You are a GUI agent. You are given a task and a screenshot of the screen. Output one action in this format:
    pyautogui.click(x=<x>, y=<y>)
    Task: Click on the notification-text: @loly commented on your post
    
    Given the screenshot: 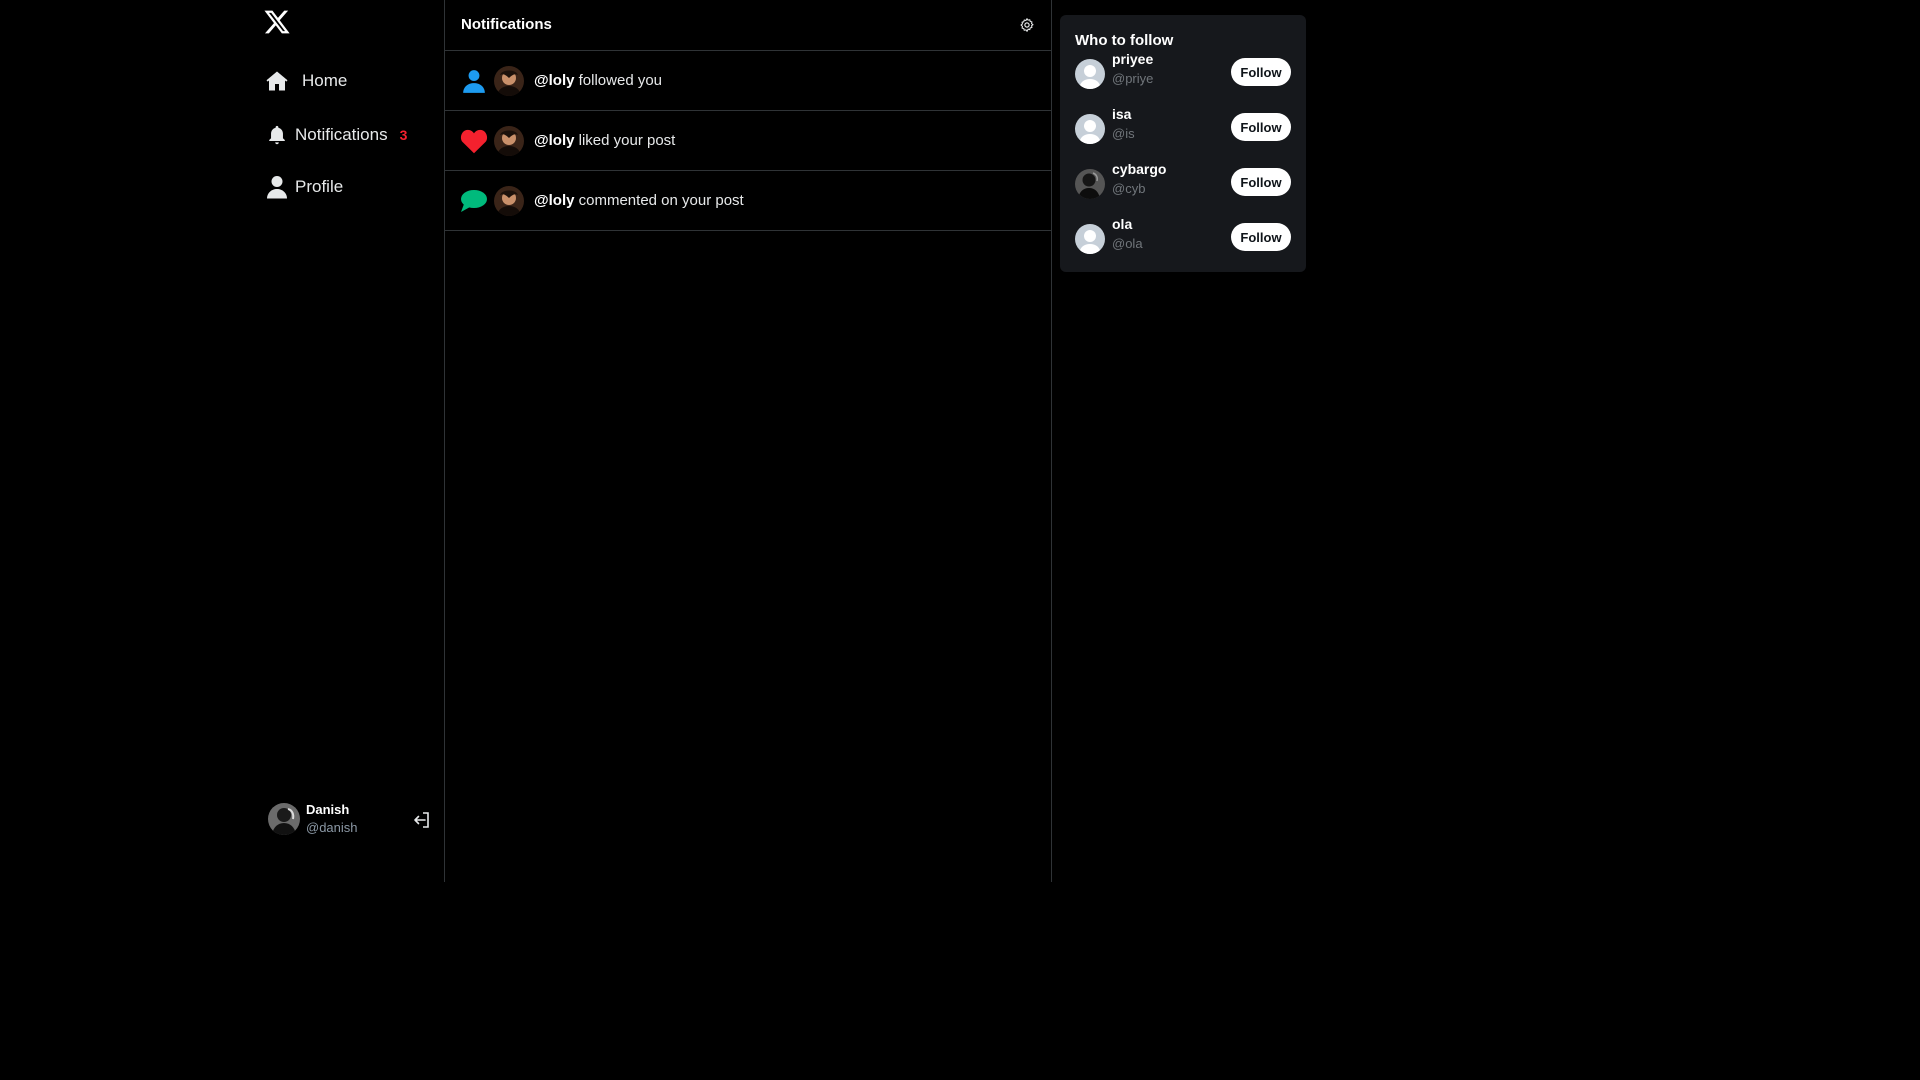 What is the action you would take?
    pyautogui.click(x=639, y=200)
    